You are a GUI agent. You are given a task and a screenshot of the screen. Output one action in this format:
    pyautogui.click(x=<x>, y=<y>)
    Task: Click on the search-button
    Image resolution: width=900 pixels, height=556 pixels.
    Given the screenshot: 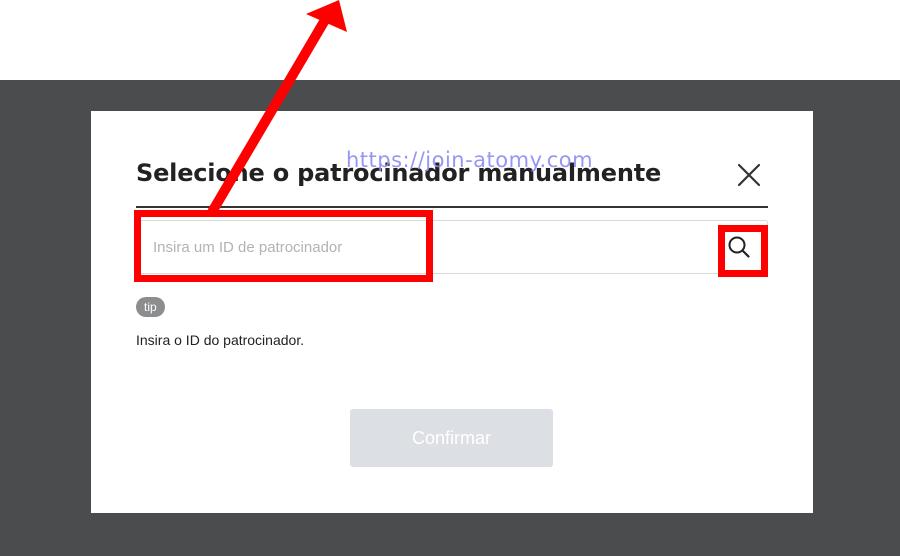 What is the action you would take?
    pyautogui.click(x=739, y=247)
    